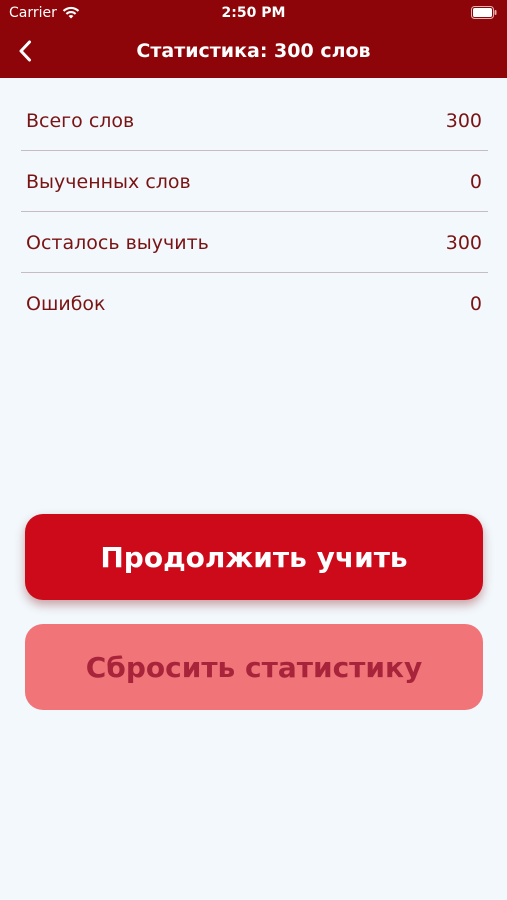 The width and height of the screenshot is (507, 900). What do you see at coordinates (254, 557) in the screenshot?
I see `continue-learning-button: Продолжить учить` at bounding box center [254, 557].